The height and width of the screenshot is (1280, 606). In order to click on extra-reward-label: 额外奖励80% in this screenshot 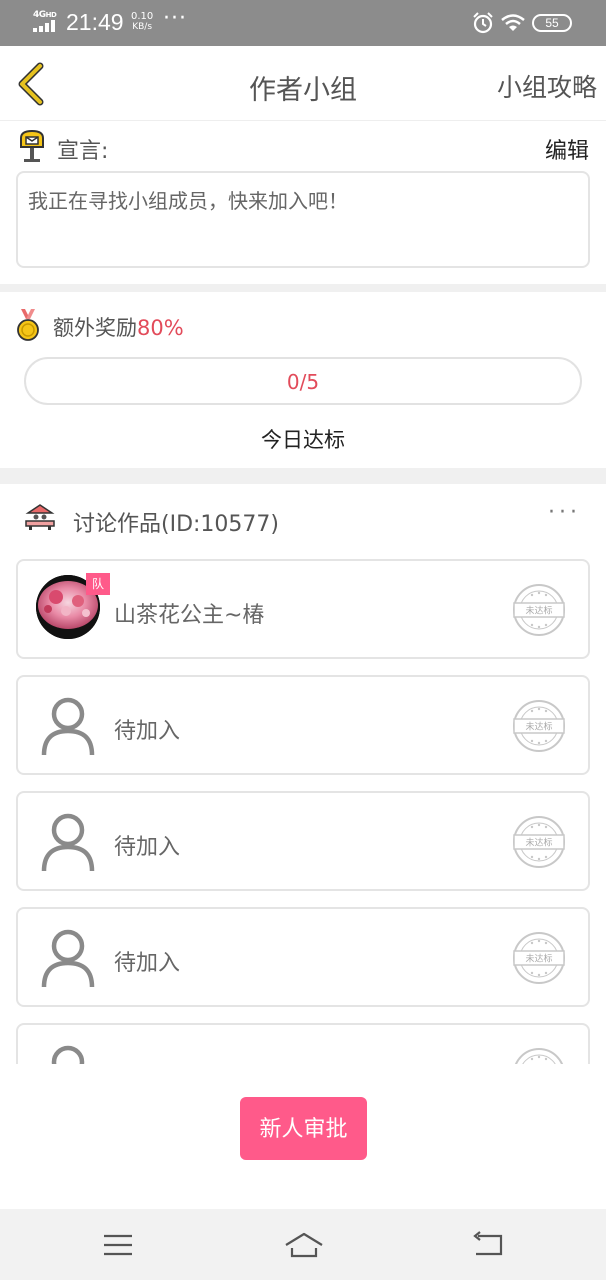, I will do `click(118, 328)`.